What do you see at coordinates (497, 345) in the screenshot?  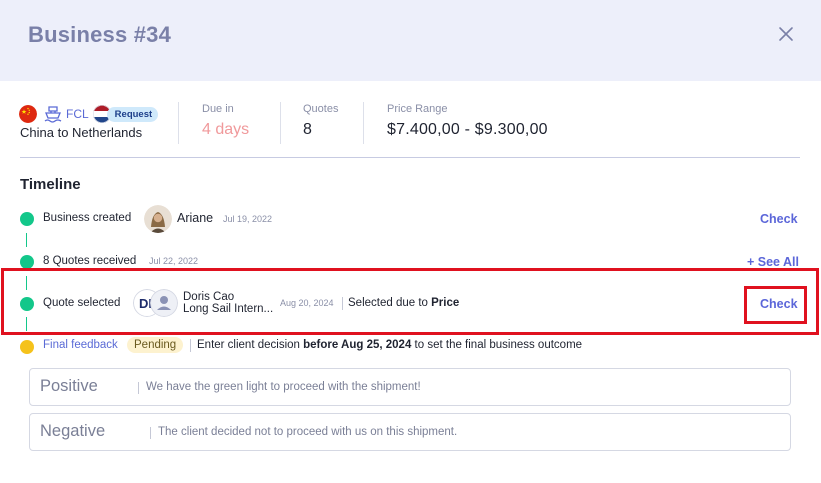 I see `instruction-text: to set the final business outcome` at bounding box center [497, 345].